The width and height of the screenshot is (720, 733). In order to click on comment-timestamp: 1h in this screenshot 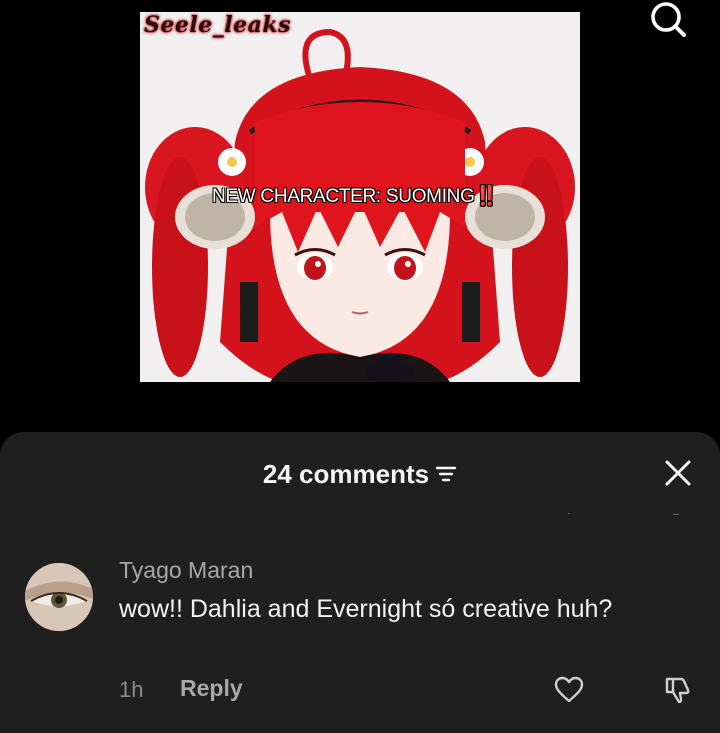, I will do `click(131, 689)`.